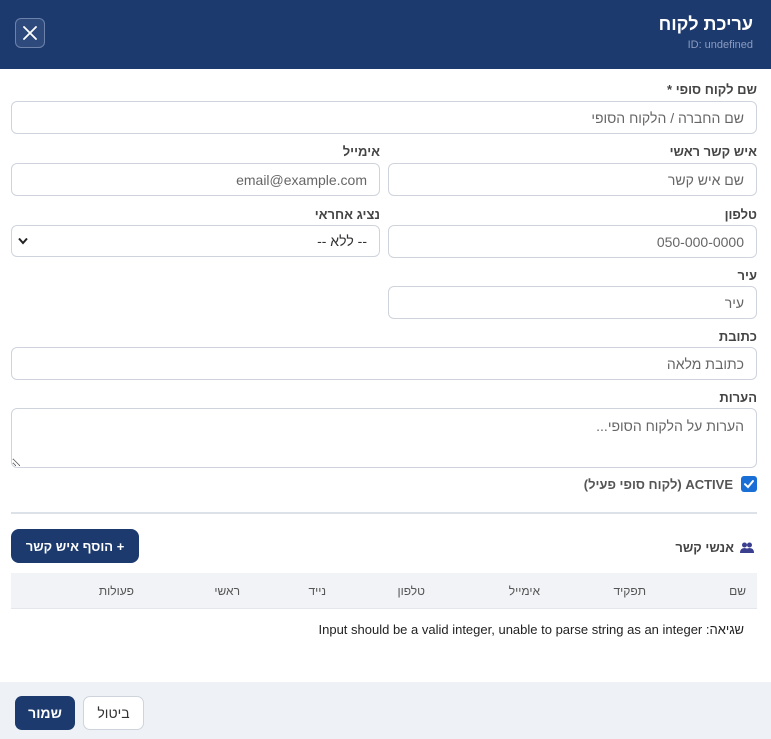  What do you see at coordinates (705, 24) in the screenshot?
I see `modal-title: עריכת לקוח` at bounding box center [705, 24].